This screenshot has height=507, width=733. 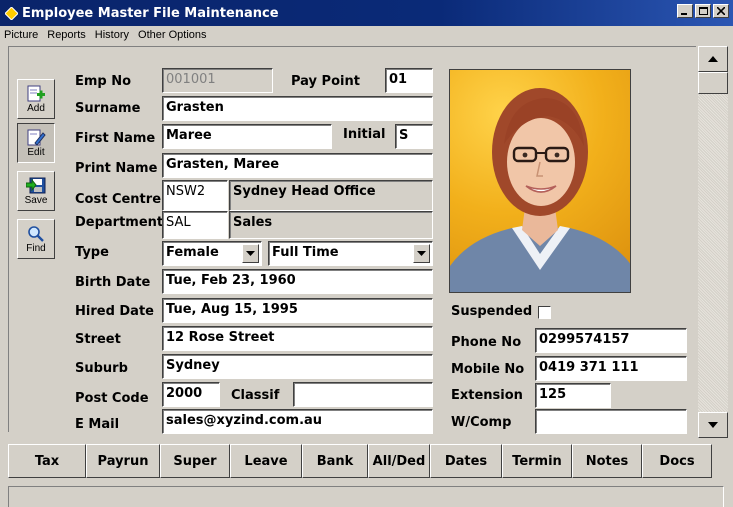 I want to click on minimize-button, so click(x=685, y=11).